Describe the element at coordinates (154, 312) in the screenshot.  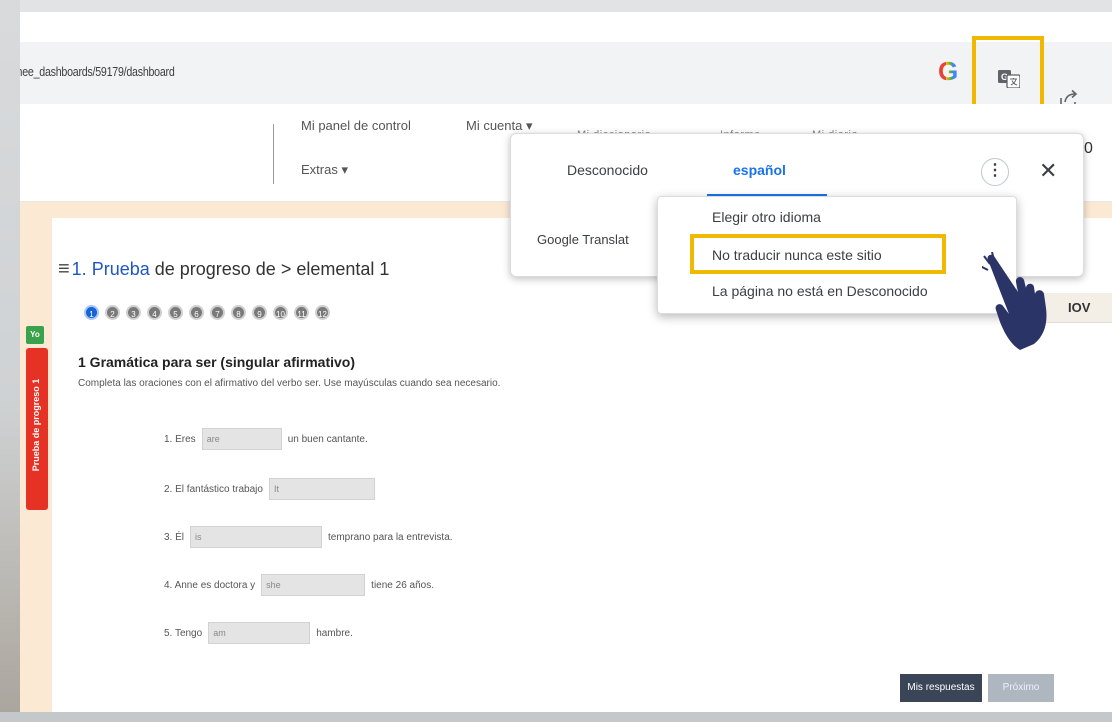
I see `question-dot: 4` at that location.